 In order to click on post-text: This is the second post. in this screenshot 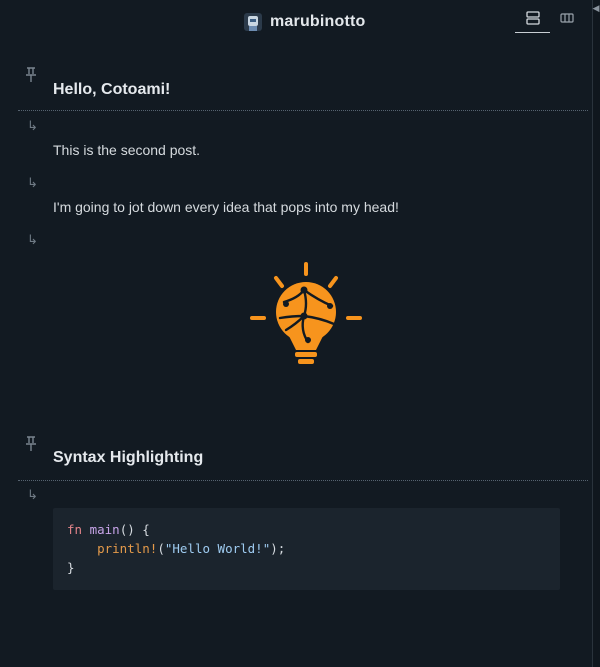, I will do `click(127, 150)`.